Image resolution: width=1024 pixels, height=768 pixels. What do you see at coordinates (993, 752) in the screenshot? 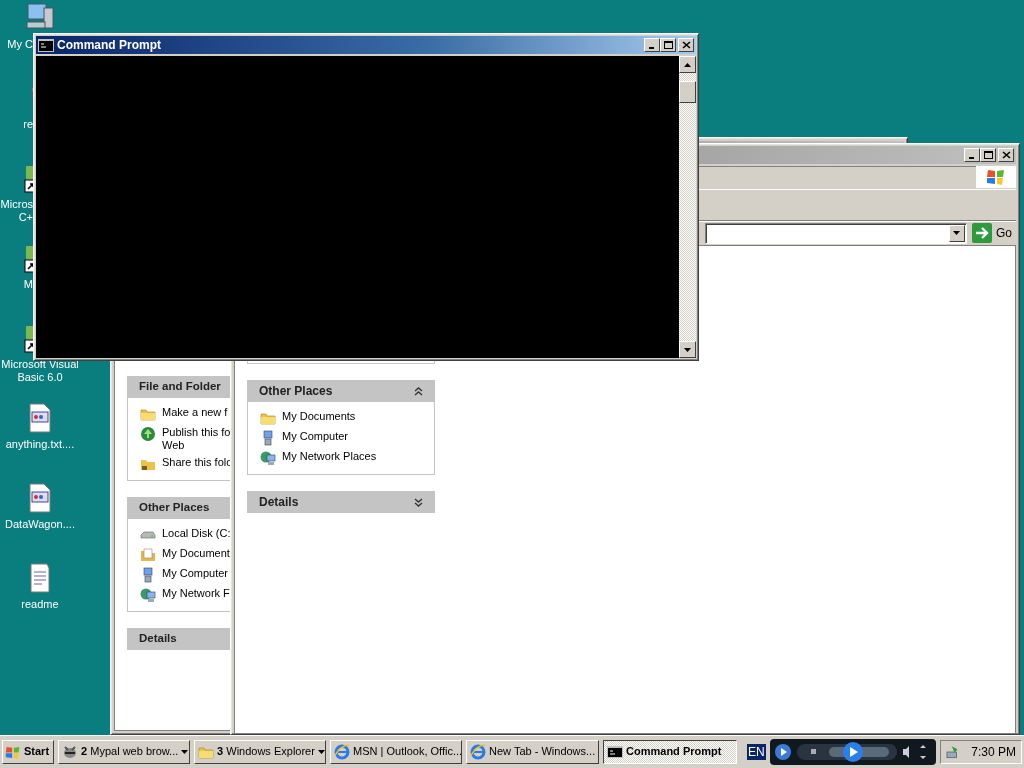
I see `clock: 7:30 PM` at bounding box center [993, 752].